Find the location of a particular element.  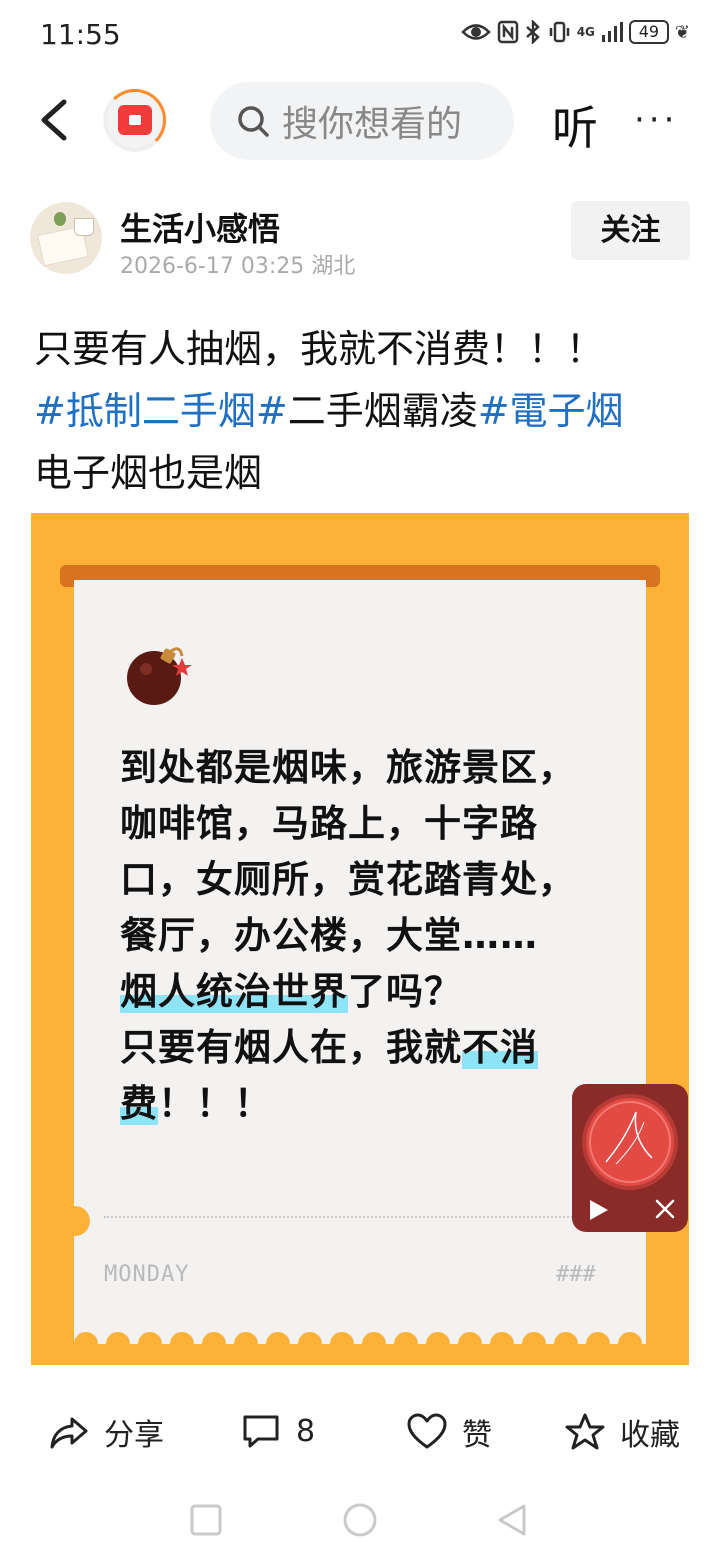

card-line: 咖啡馆，马路上，十字路 is located at coordinates (329, 823).